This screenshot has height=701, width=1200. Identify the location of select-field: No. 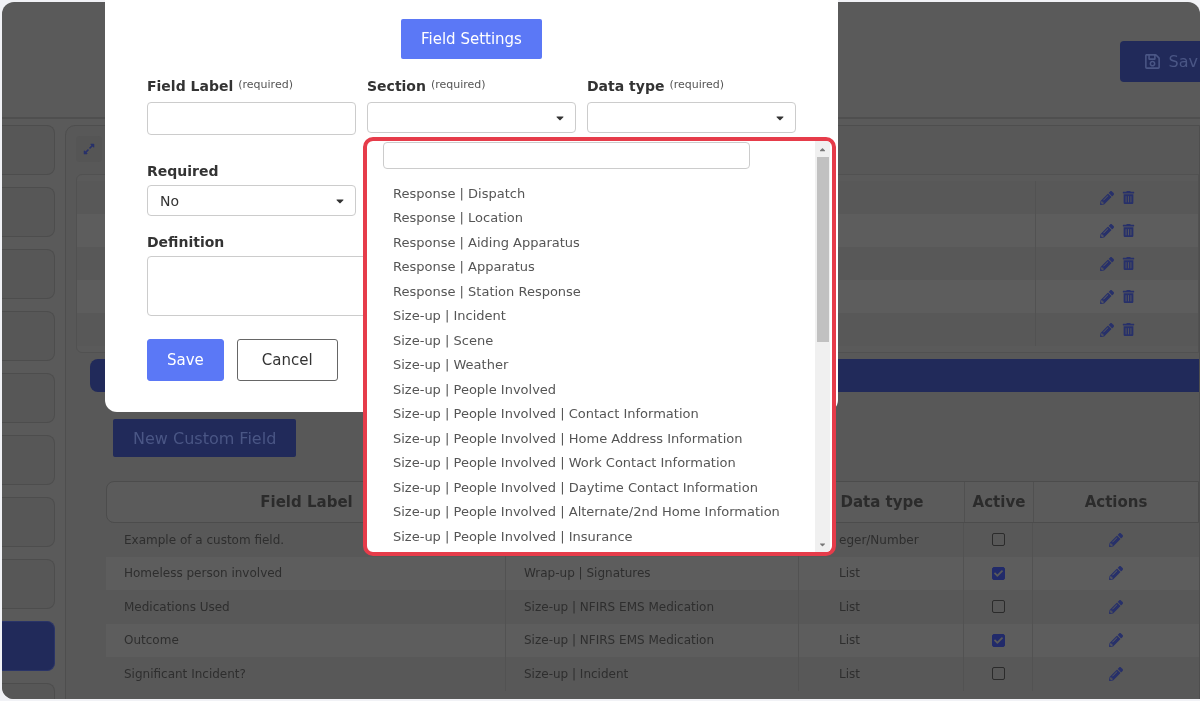
(251, 200).